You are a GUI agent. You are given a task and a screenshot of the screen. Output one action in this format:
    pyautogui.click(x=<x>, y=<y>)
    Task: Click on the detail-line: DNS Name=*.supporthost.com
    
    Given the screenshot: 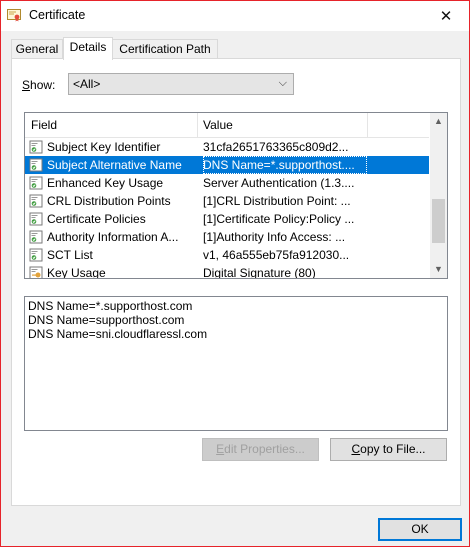 What is the action you would take?
    pyautogui.click(x=110, y=306)
    